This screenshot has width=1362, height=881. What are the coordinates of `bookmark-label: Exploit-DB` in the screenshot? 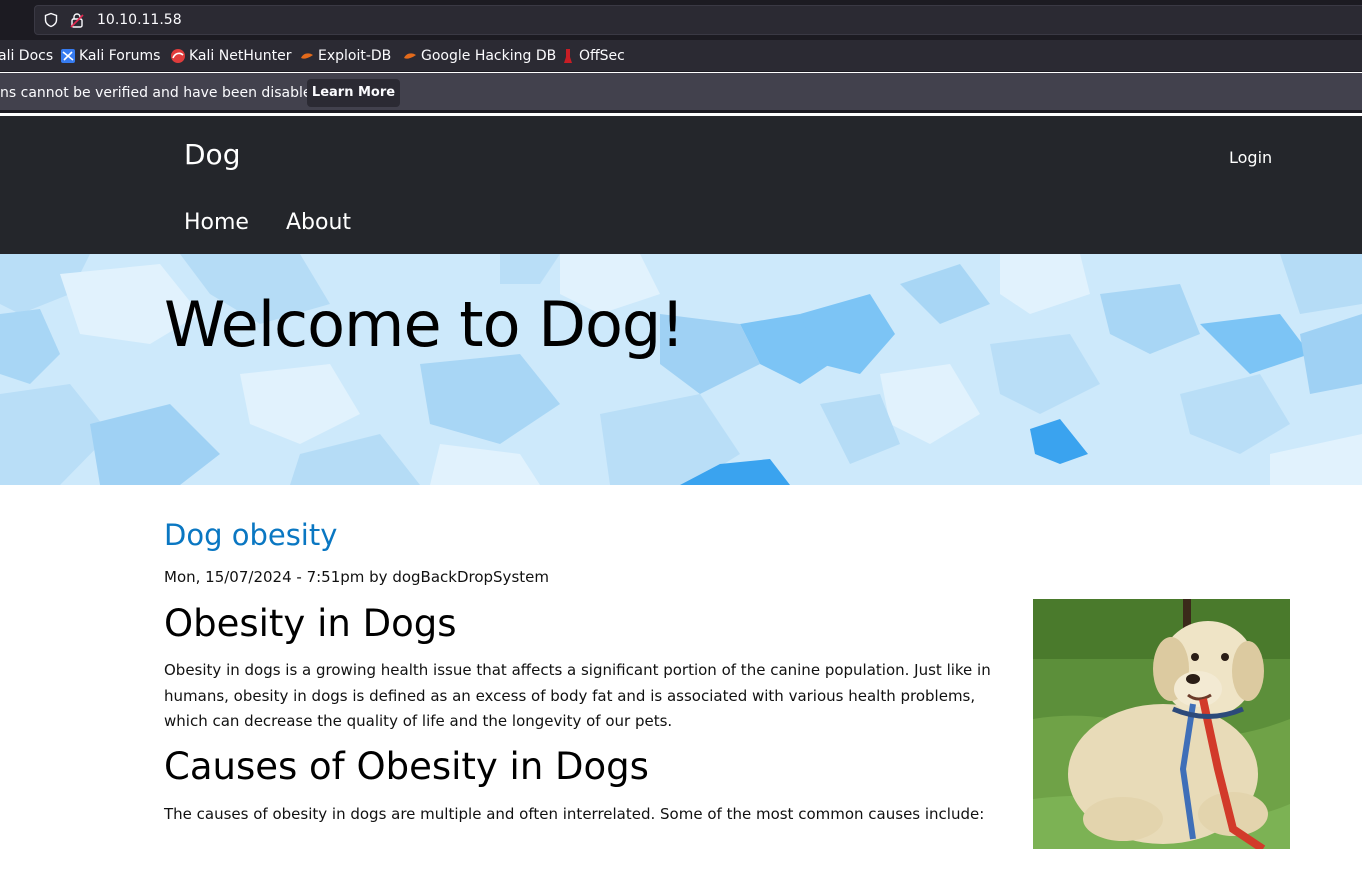 It's located at (355, 56).